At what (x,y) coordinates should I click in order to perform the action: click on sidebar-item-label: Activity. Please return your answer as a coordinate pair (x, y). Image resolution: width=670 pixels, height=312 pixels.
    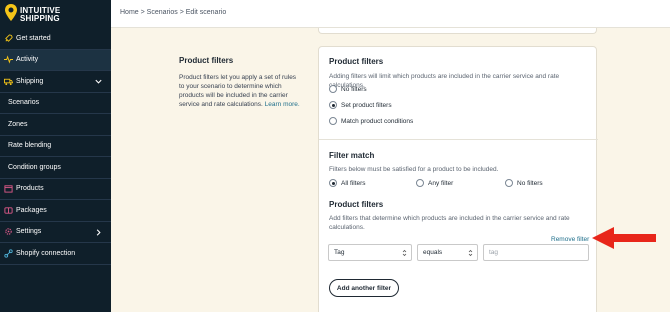
    Looking at the image, I should click on (27, 60).